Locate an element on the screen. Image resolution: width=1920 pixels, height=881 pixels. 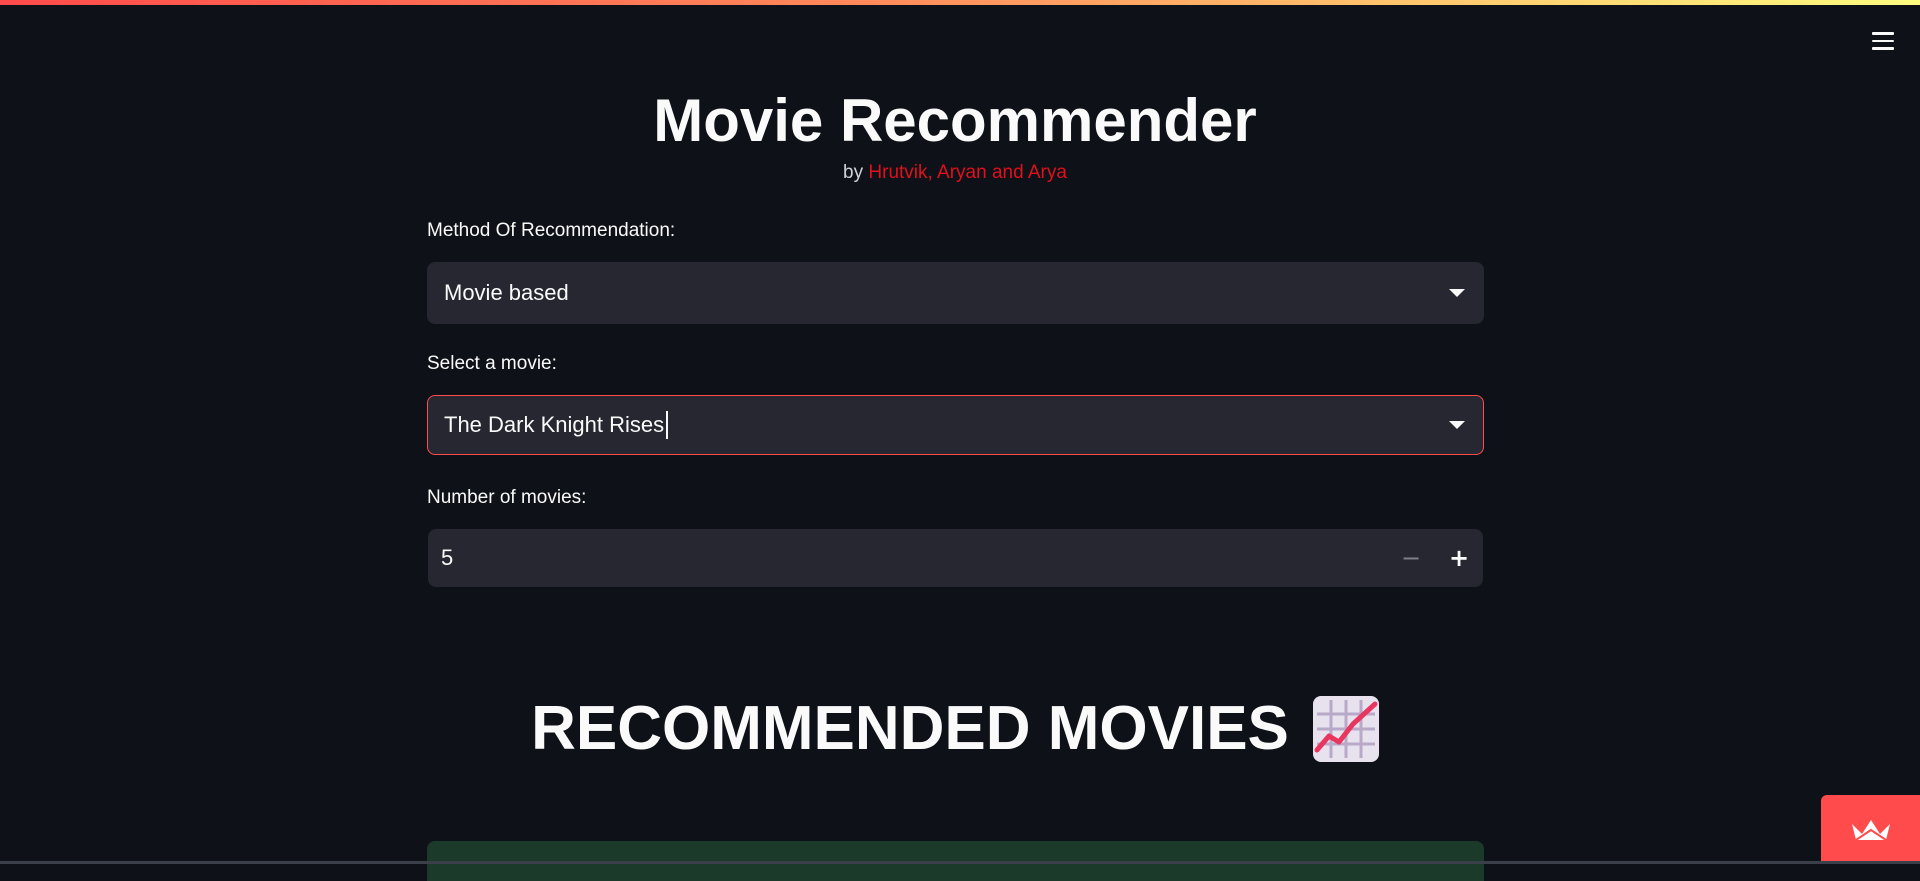
method-select-value: Movie based is located at coordinates (506, 292).